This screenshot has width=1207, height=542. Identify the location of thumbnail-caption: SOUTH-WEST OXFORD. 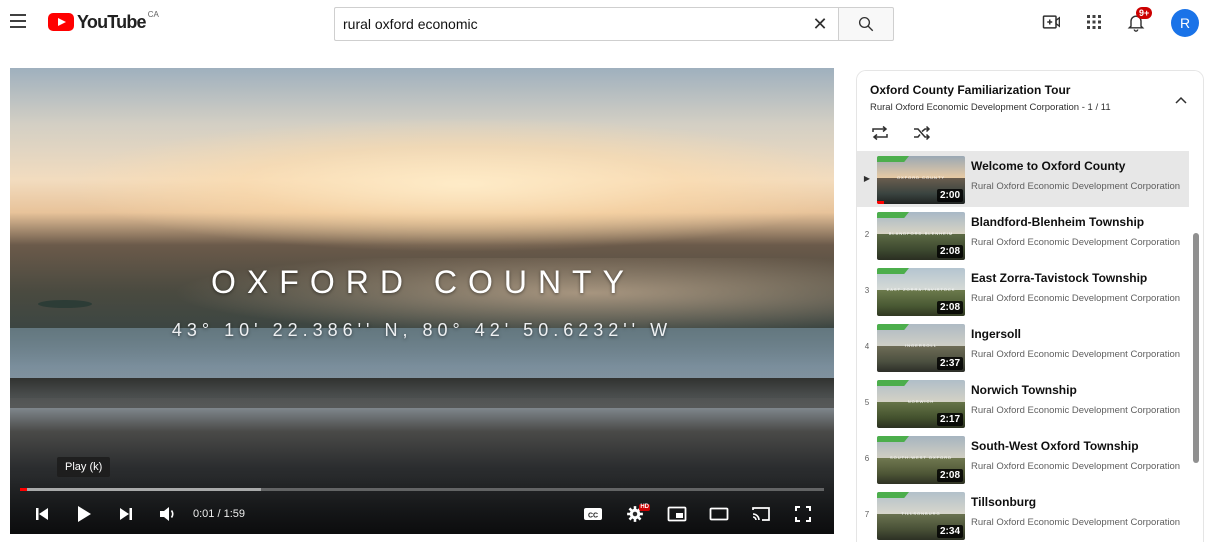
(921, 457).